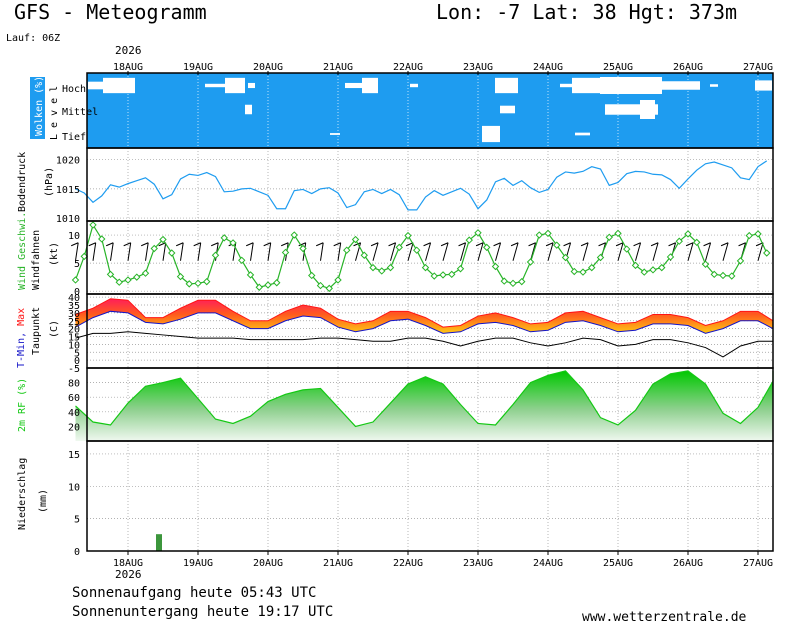  I want to click on temp-tick-label: 40, so click(74, 298).